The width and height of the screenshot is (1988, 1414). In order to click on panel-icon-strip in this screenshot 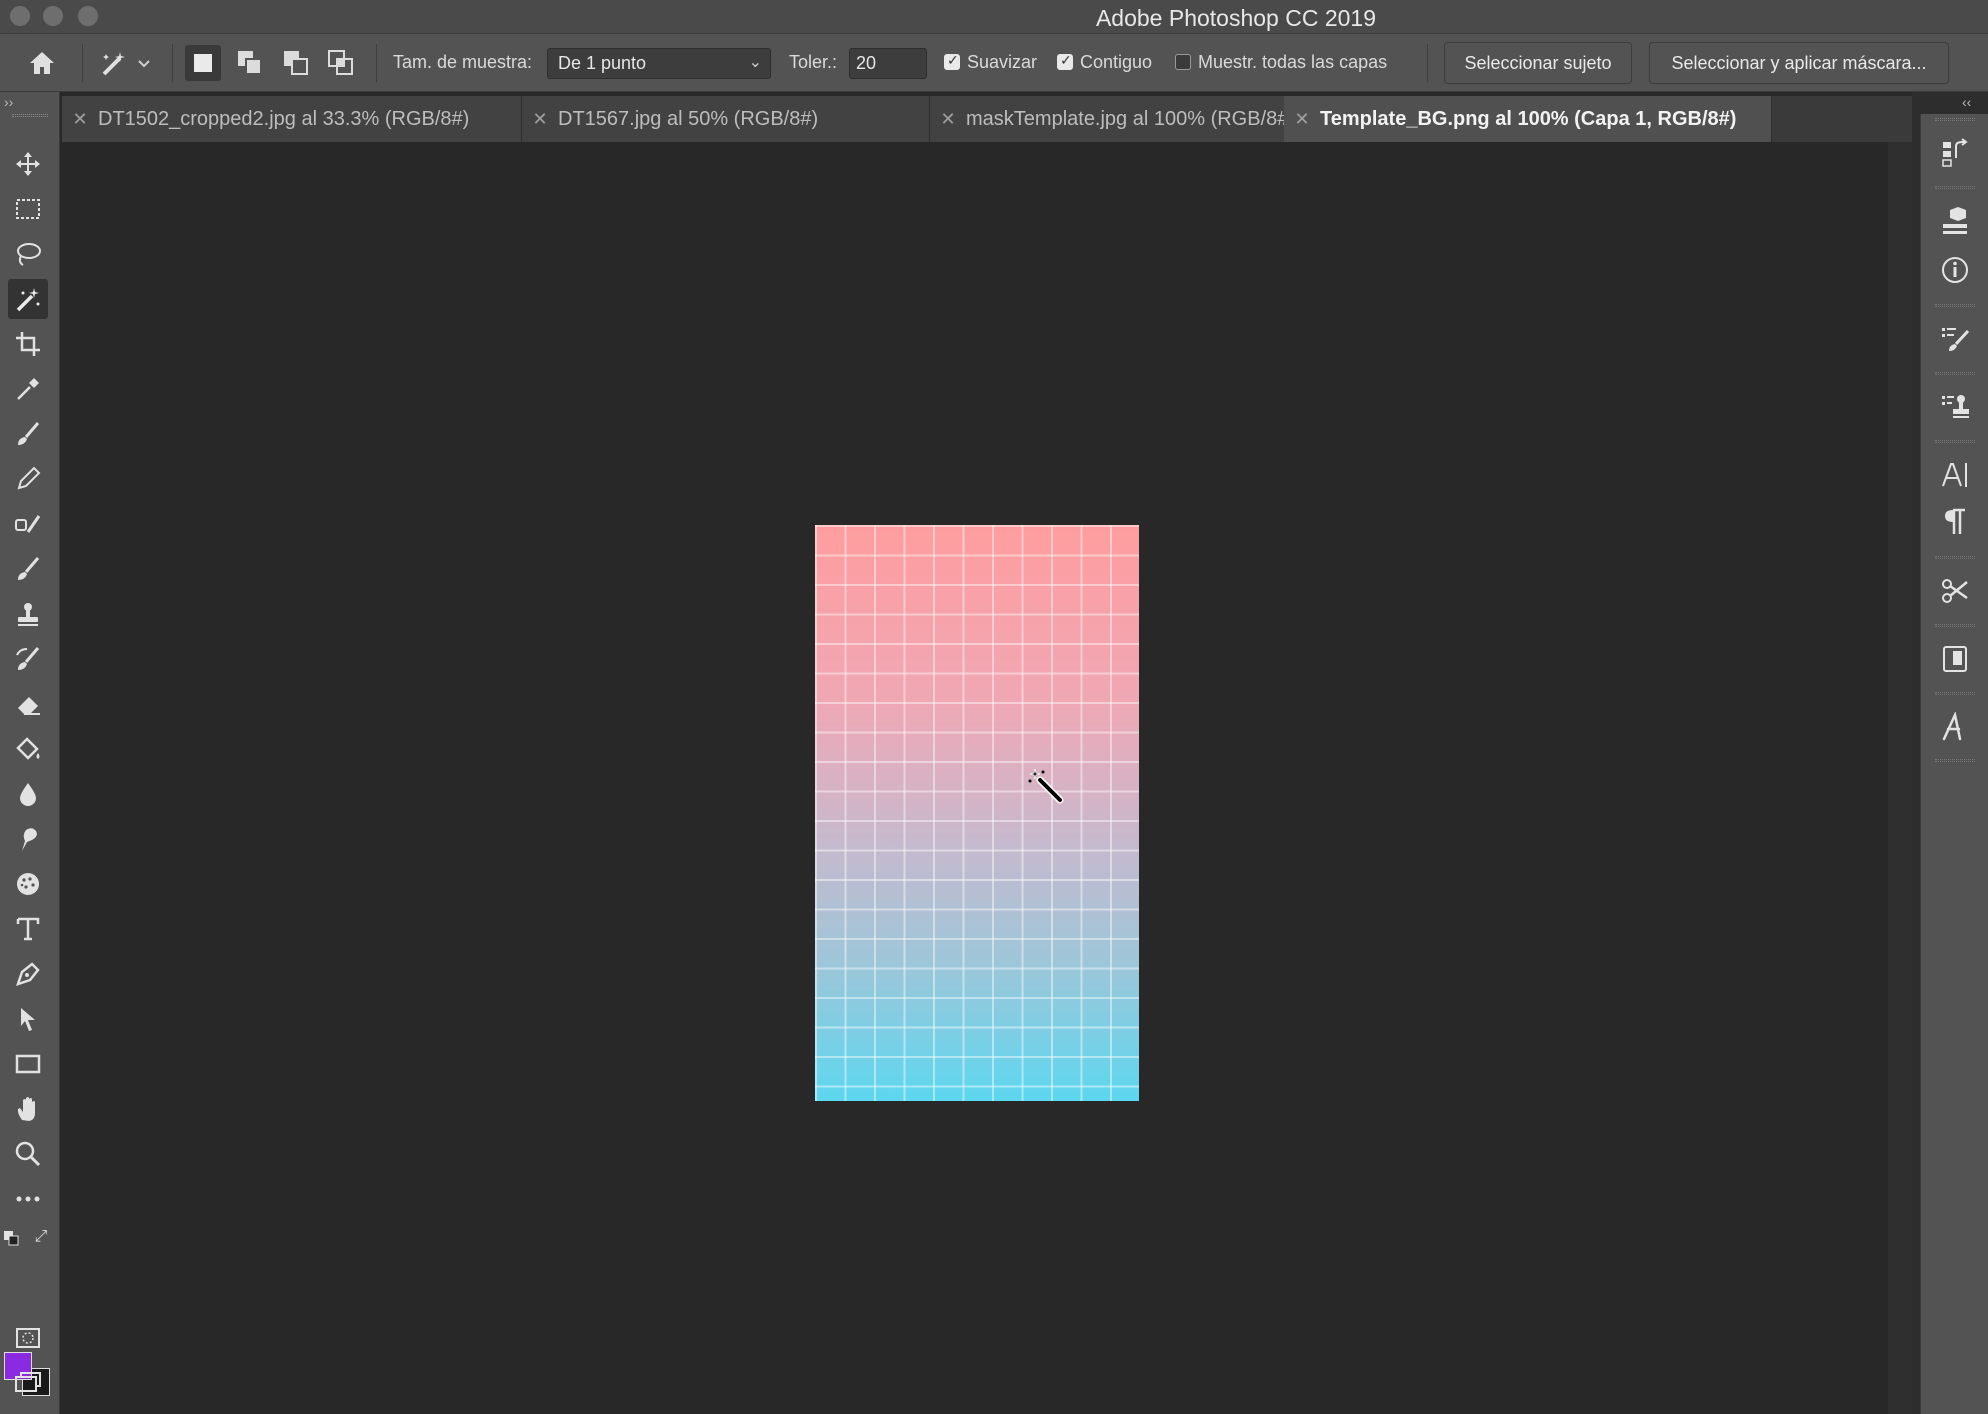, I will do `click(1954, 764)`.